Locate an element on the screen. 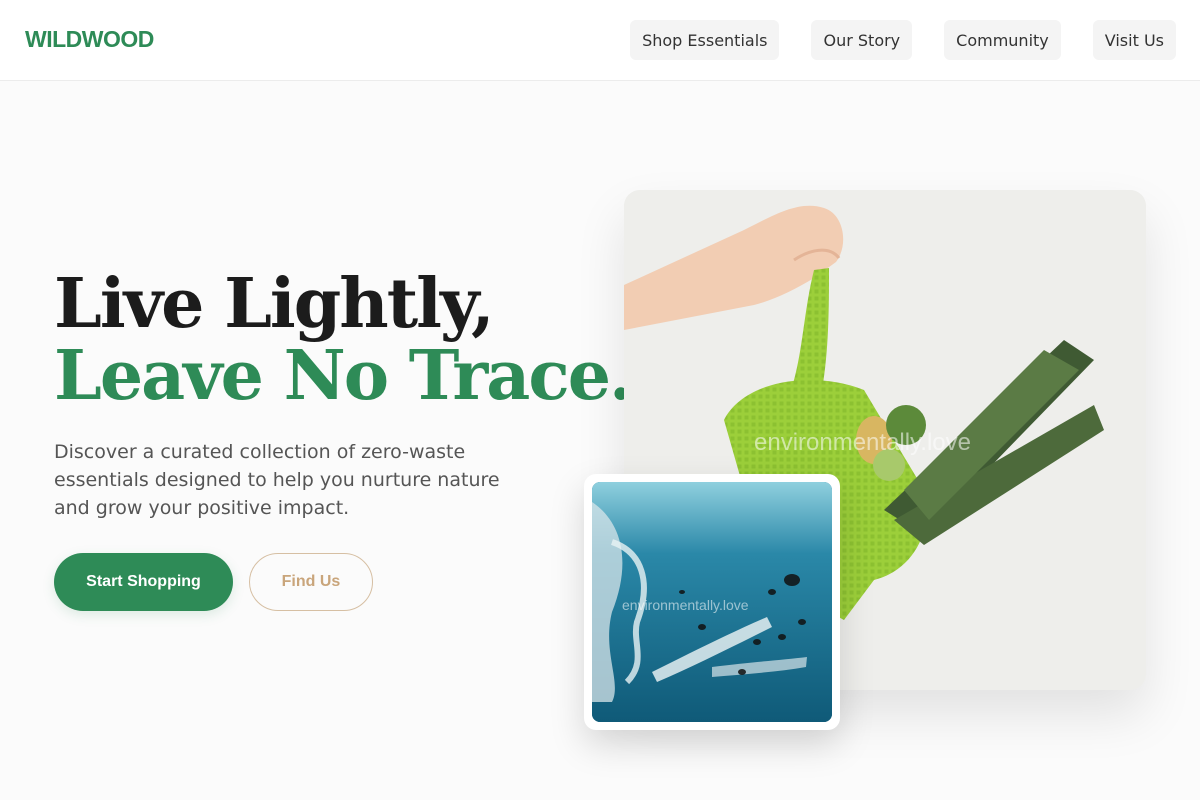  ocean-illustration: environmentally.love is located at coordinates (712, 602).